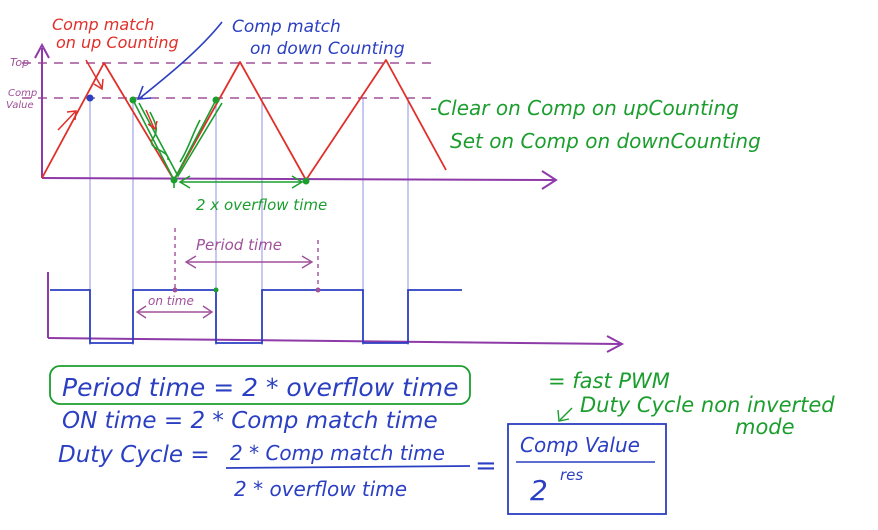  I want to click on label-line: Value, so click(20, 105).